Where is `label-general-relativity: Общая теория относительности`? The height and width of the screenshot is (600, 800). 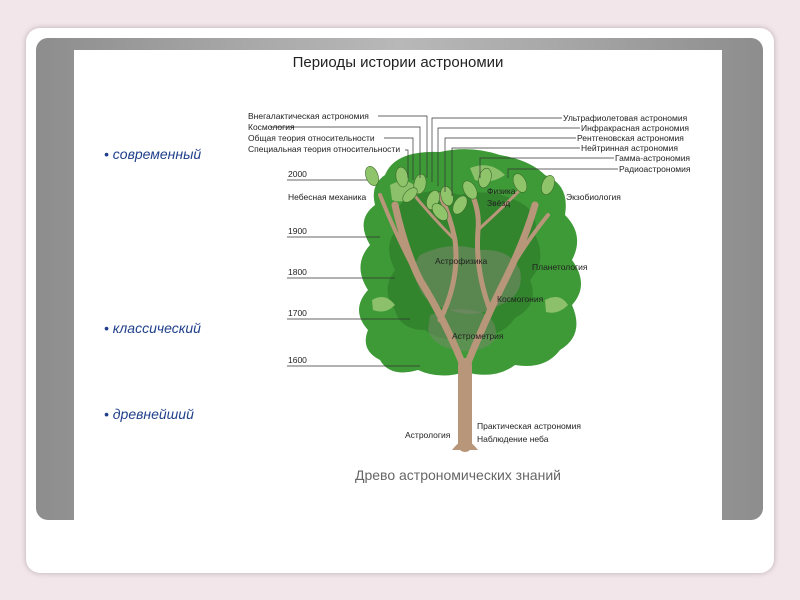
label-general-relativity: Общая теория относительности is located at coordinates (311, 138).